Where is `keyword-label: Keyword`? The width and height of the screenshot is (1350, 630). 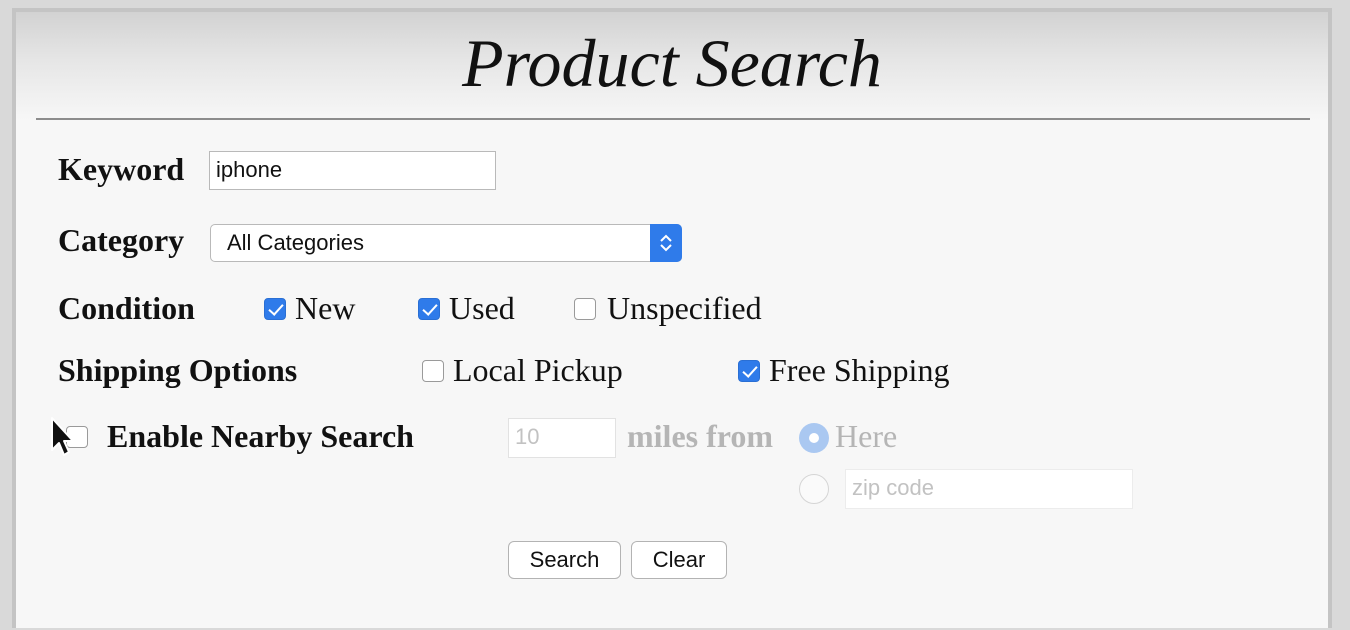 keyword-label: Keyword is located at coordinates (121, 169).